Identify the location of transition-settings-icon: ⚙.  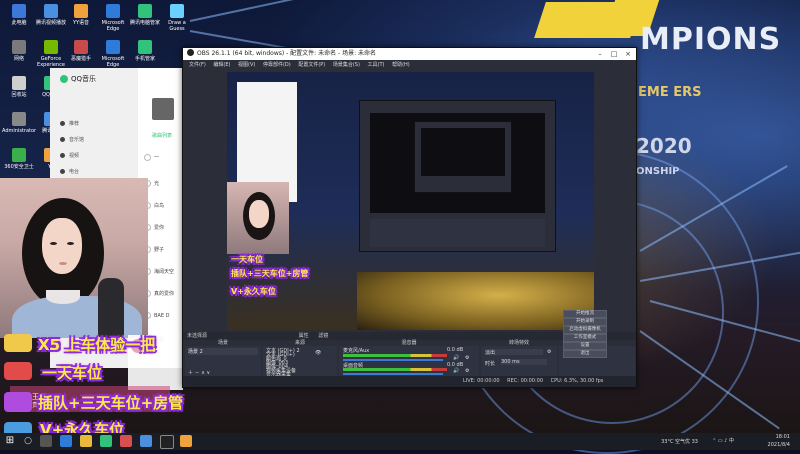
(549, 352).